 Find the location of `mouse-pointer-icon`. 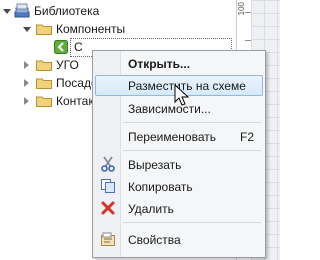

mouse-pointer-icon is located at coordinates (182, 95).